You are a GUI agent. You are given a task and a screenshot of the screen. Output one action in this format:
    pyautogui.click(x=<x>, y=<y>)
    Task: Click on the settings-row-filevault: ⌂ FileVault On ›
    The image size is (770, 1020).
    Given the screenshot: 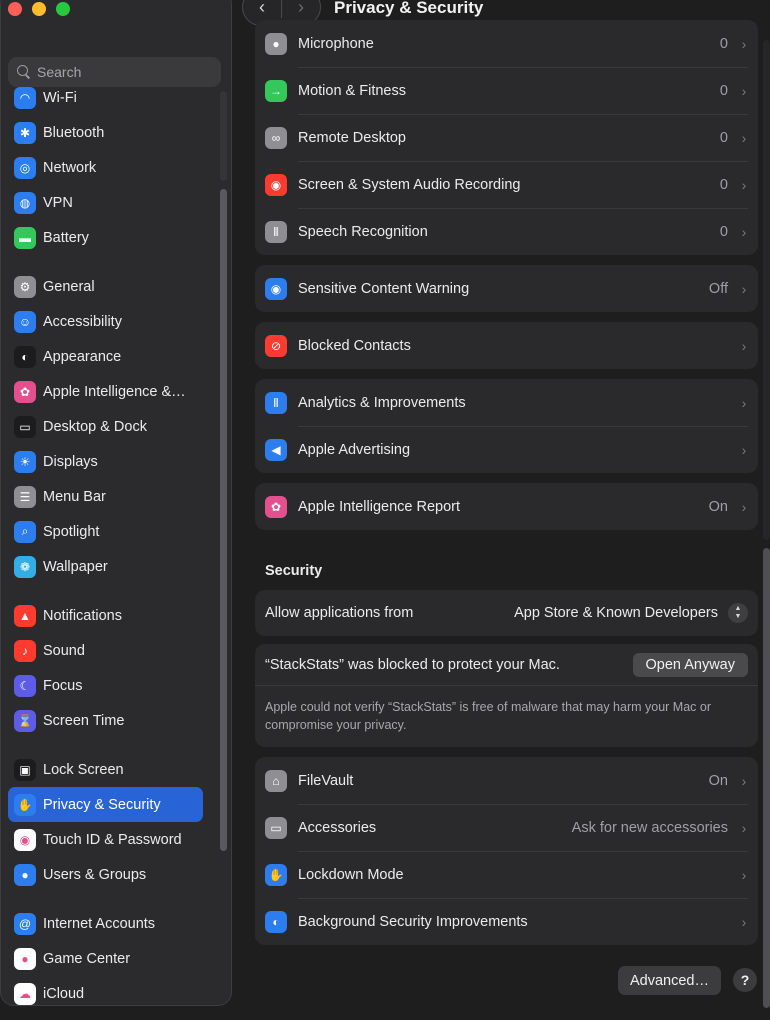 What is the action you would take?
    pyautogui.click(x=506, y=780)
    